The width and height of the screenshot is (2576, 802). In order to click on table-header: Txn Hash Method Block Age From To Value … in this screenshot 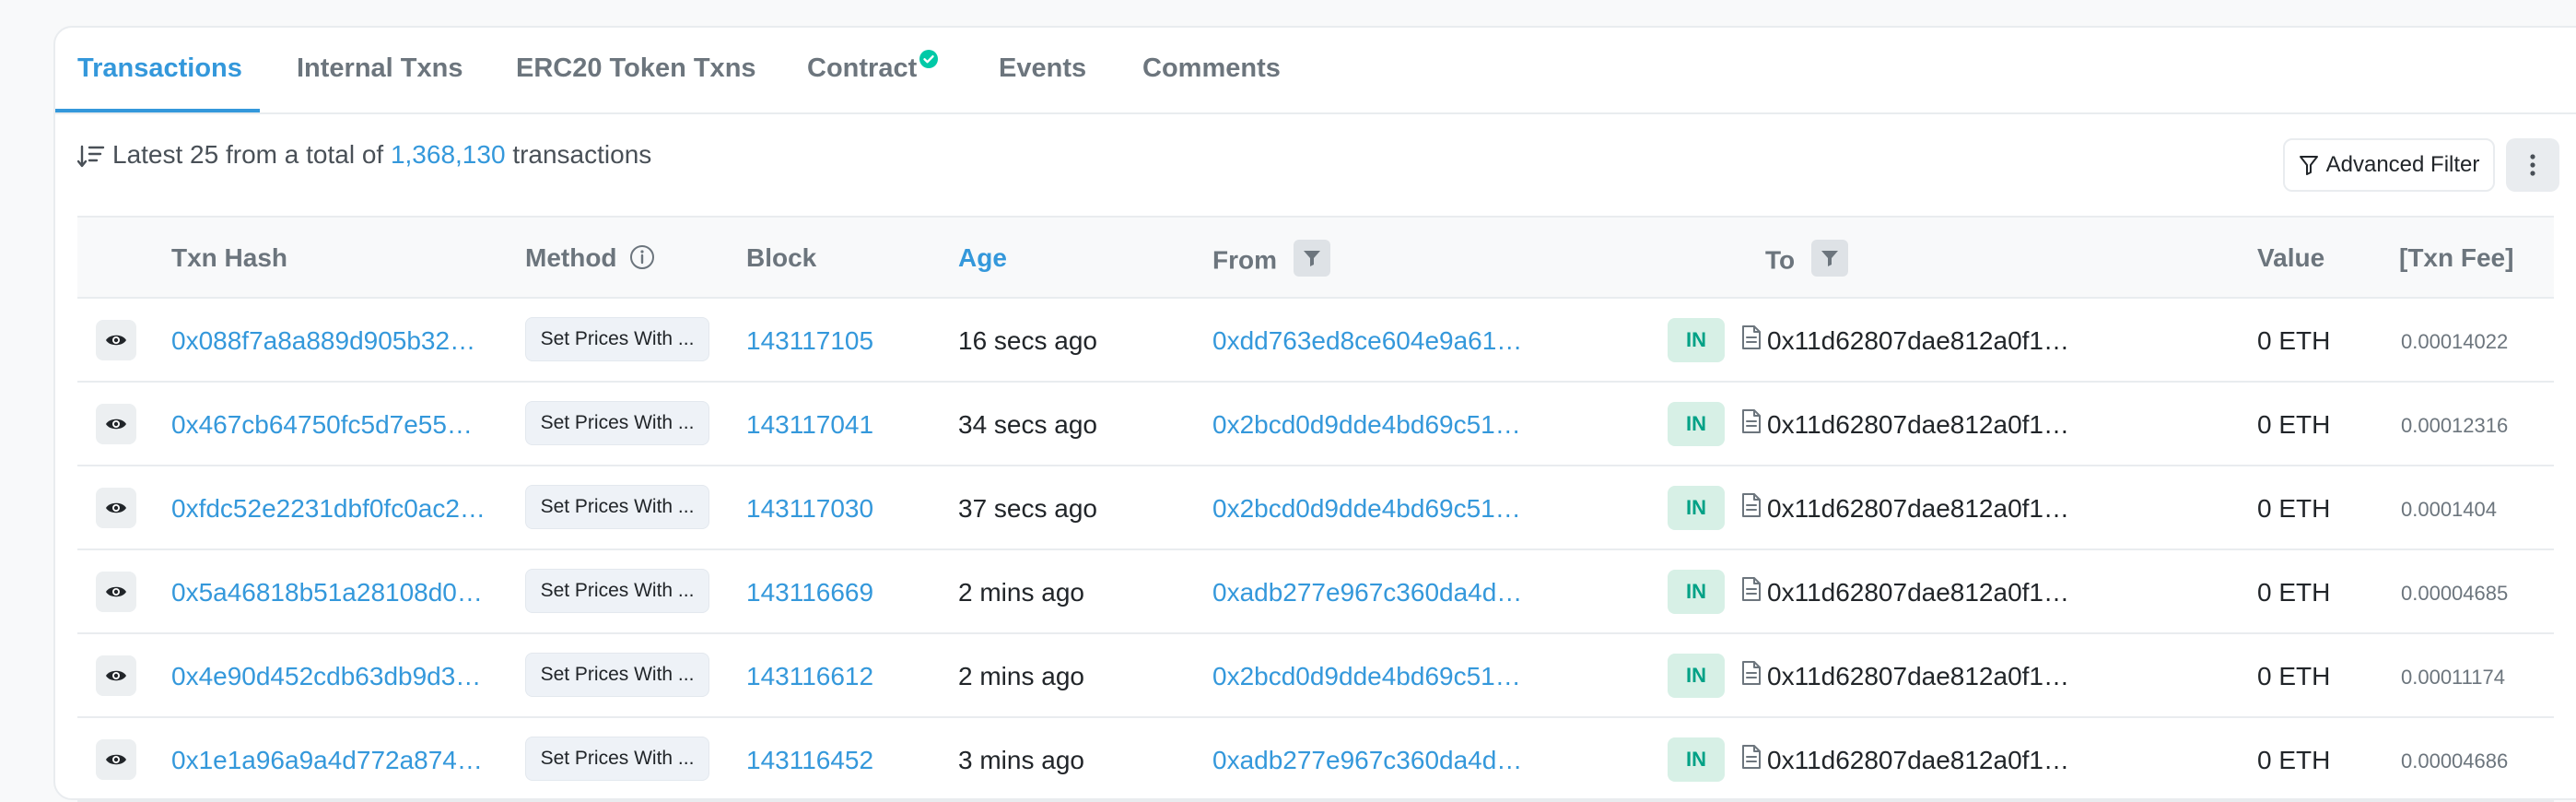, I will do `click(1315, 257)`.